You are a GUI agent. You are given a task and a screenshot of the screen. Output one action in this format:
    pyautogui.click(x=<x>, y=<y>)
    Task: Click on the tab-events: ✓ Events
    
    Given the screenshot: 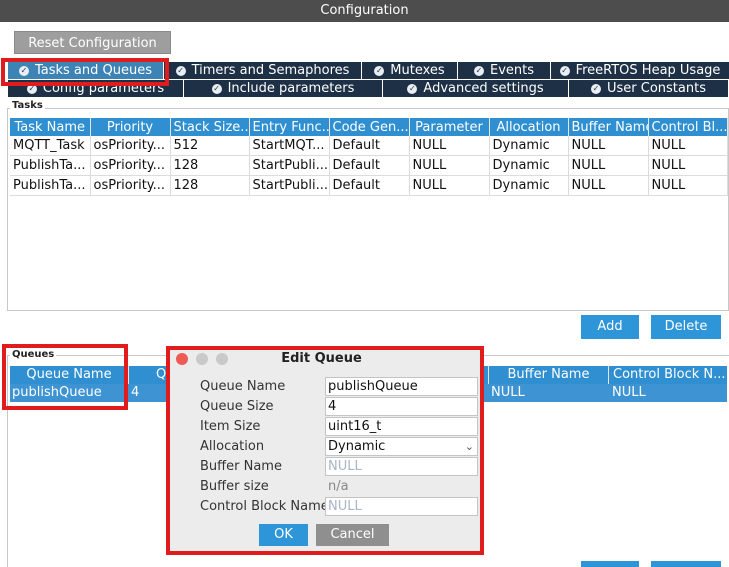 What is the action you would take?
    pyautogui.click(x=504, y=70)
    